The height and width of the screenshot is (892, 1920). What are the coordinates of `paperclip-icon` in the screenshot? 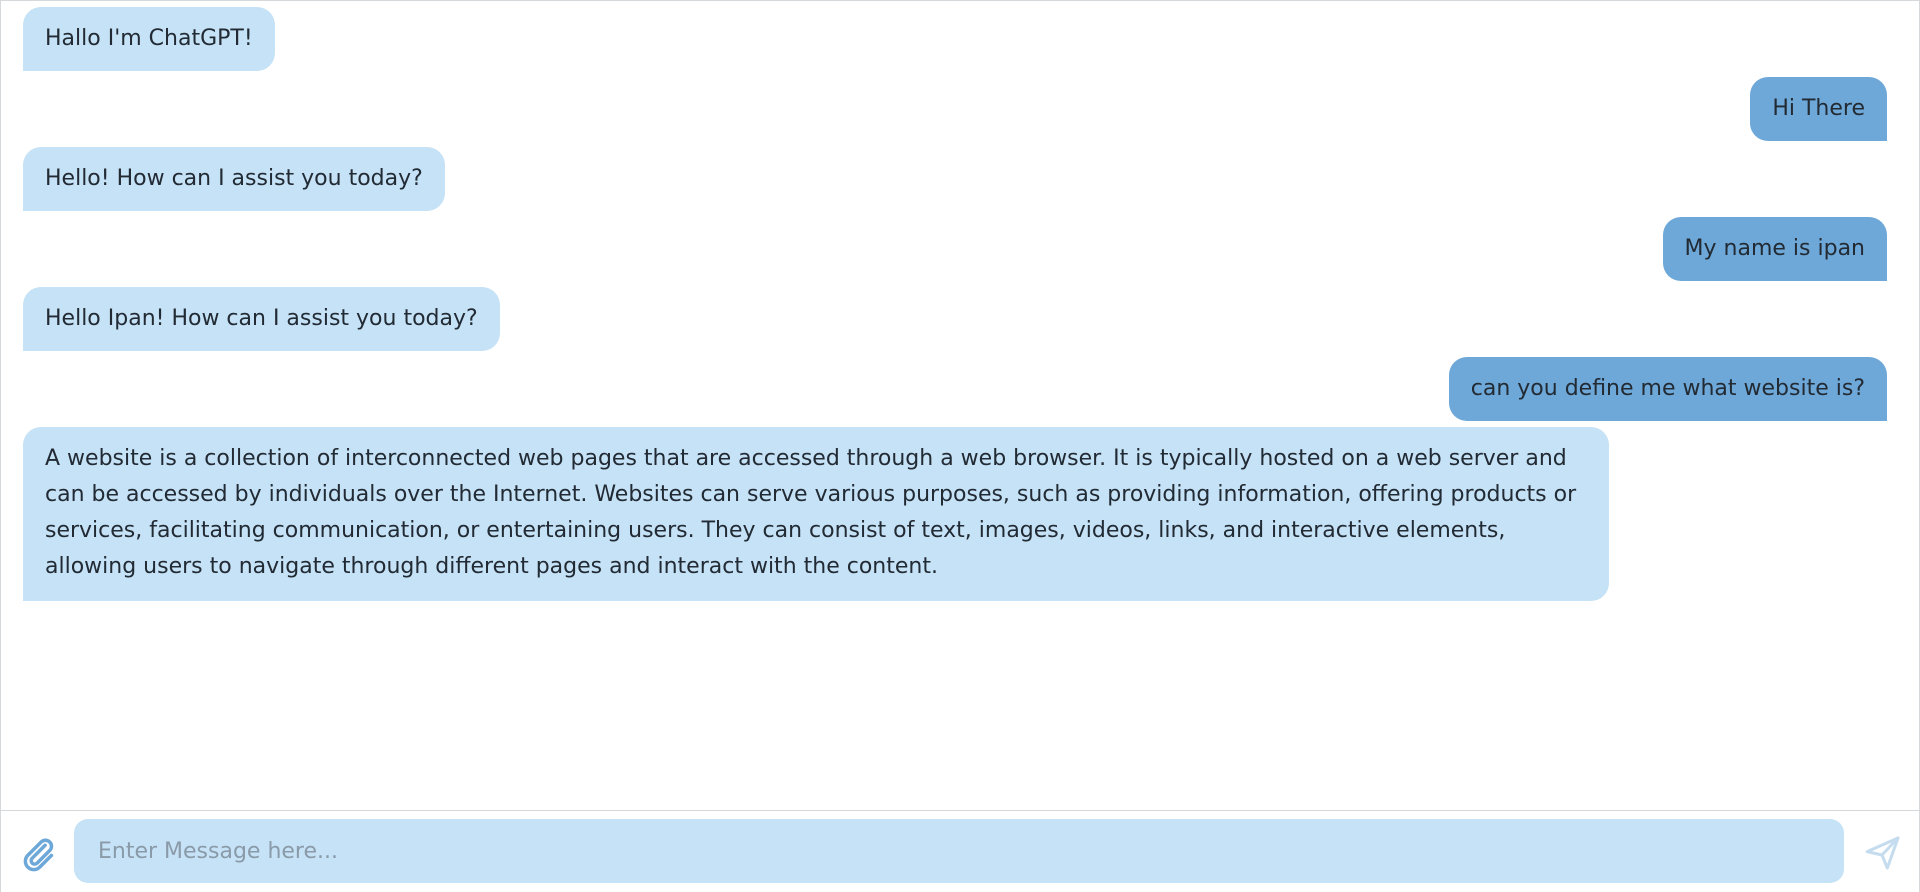 It's located at (38, 855).